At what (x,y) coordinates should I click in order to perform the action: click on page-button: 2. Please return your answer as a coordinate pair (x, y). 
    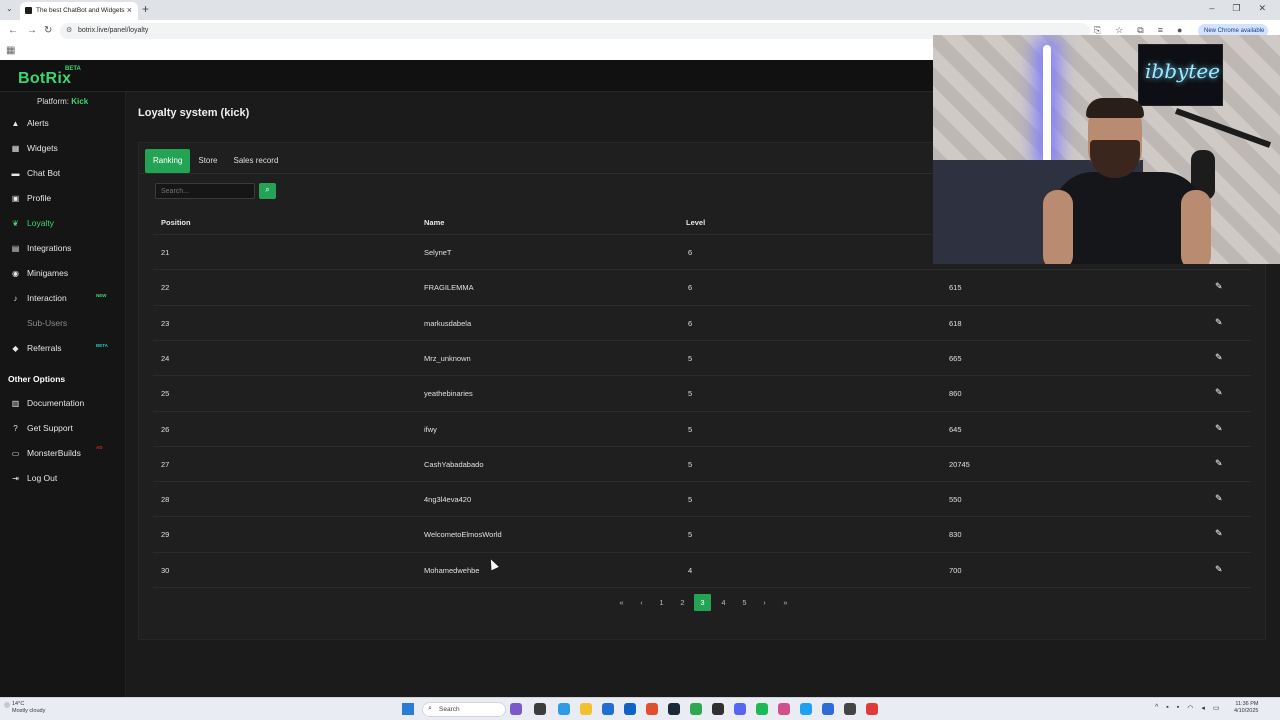
    Looking at the image, I should click on (682, 602).